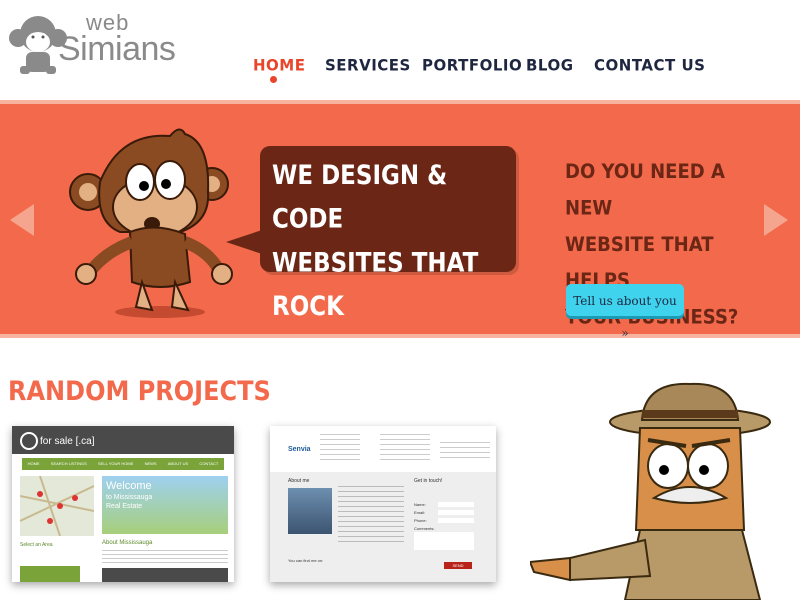 The width and height of the screenshot is (800, 600). What do you see at coordinates (649, 64) in the screenshot?
I see `nav-contact-us: CONTACT US` at bounding box center [649, 64].